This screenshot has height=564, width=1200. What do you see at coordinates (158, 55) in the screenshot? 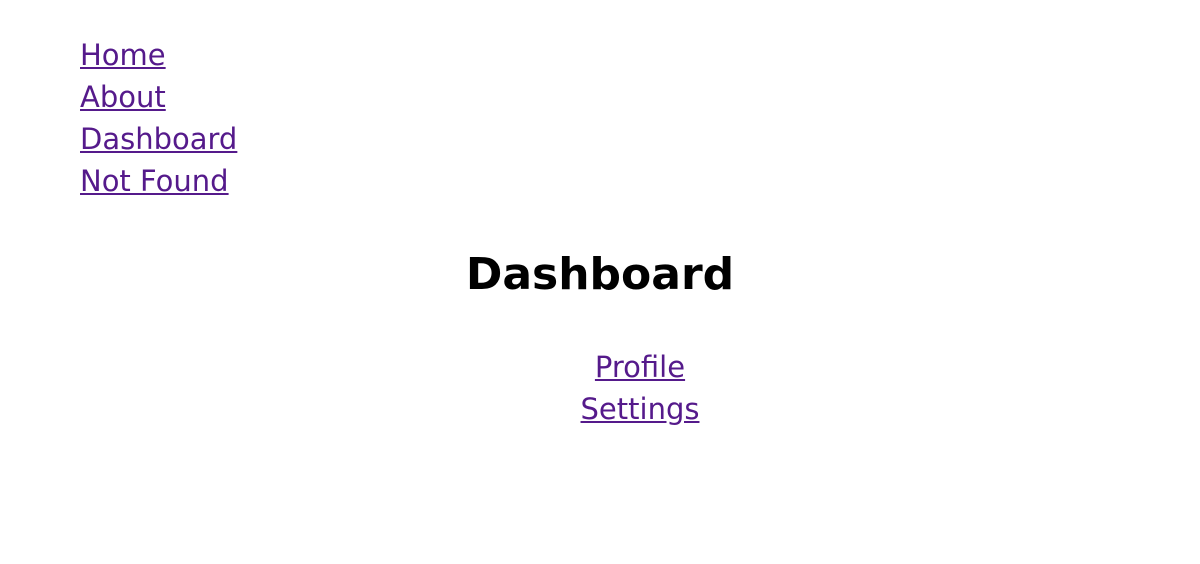
I see `nav-link-home: Home` at bounding box center [158, 55].